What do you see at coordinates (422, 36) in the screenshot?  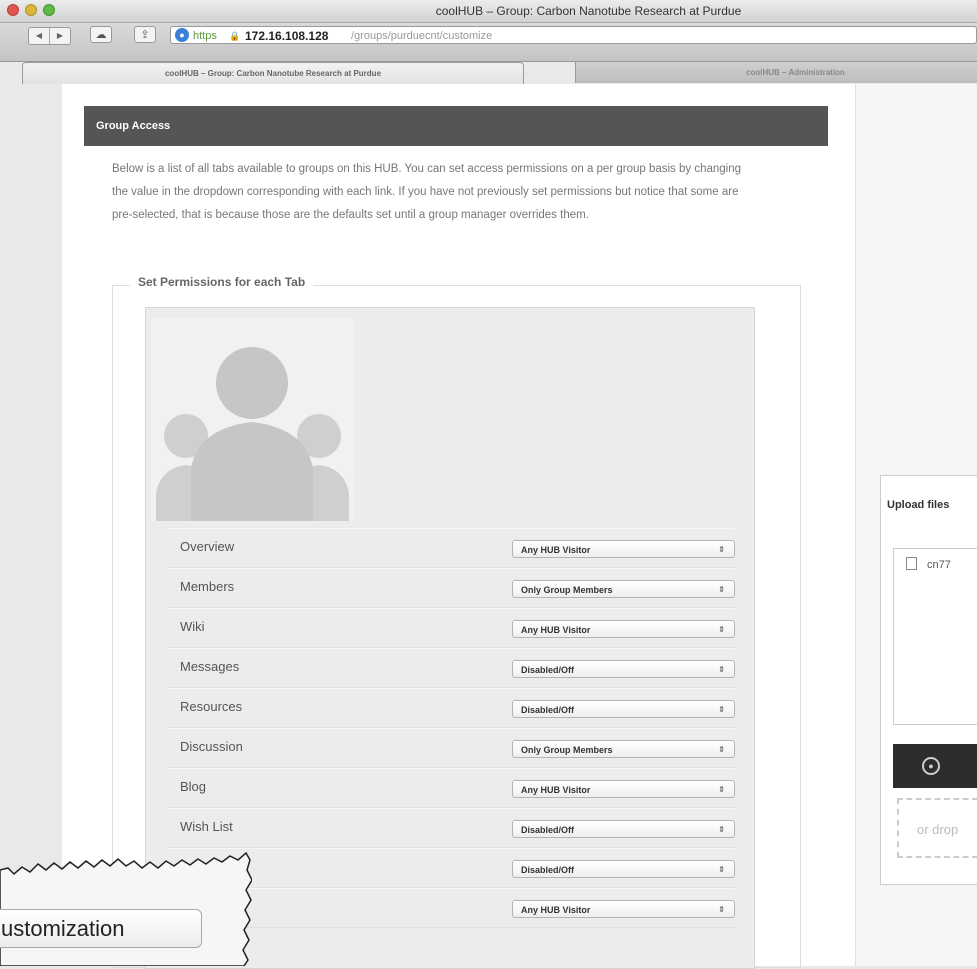 I see `url-path: /groups/purduecnt/customize` at bounding box center [422, 36].